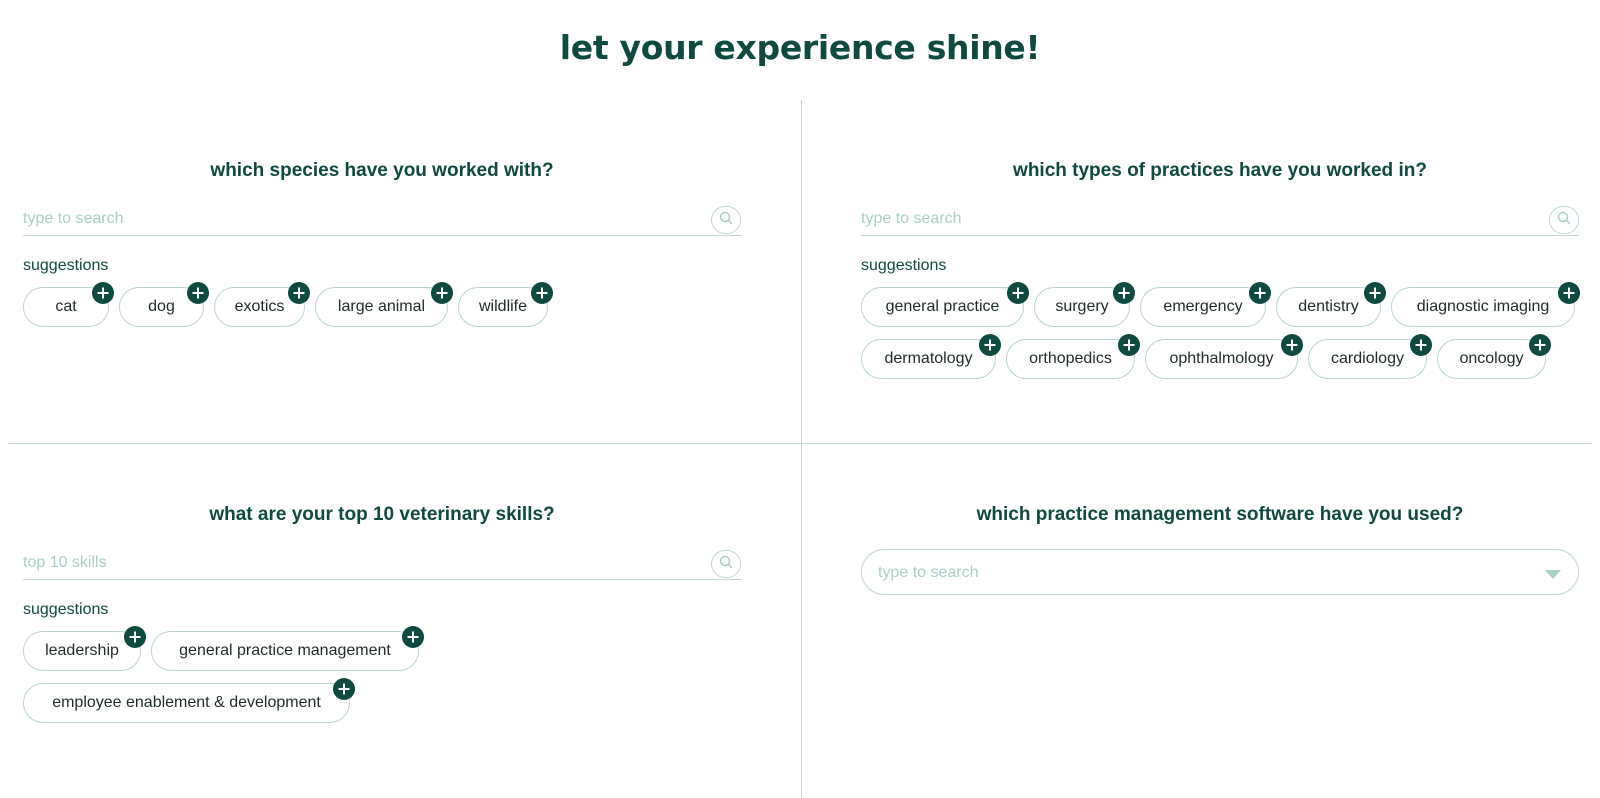  I want to click on skill-chip: leadership, so click(84, 648).